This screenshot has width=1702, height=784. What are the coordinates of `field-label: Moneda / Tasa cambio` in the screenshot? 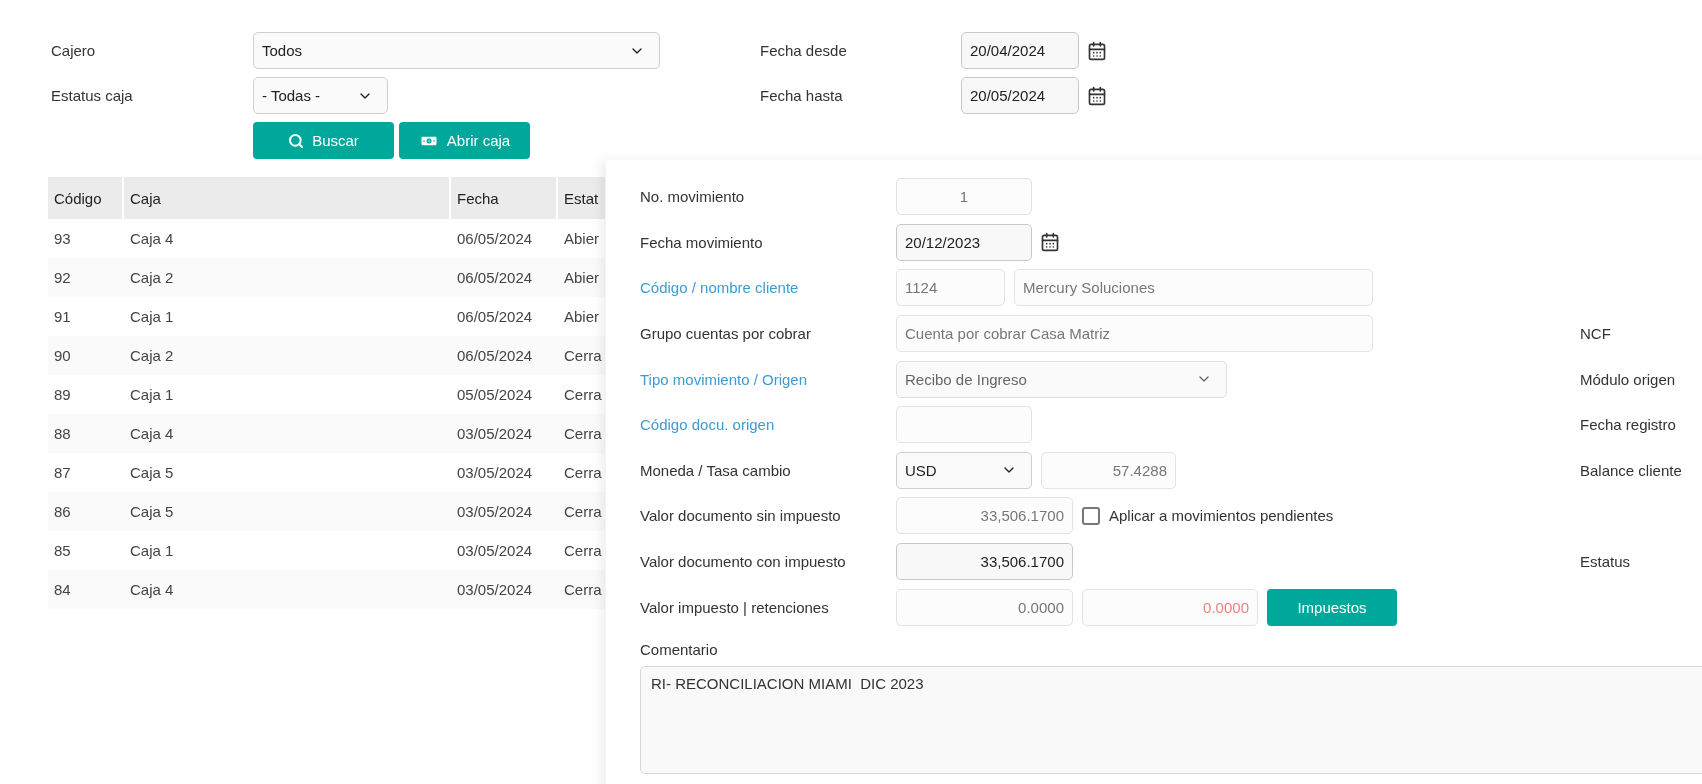 It's located at (716, 470).